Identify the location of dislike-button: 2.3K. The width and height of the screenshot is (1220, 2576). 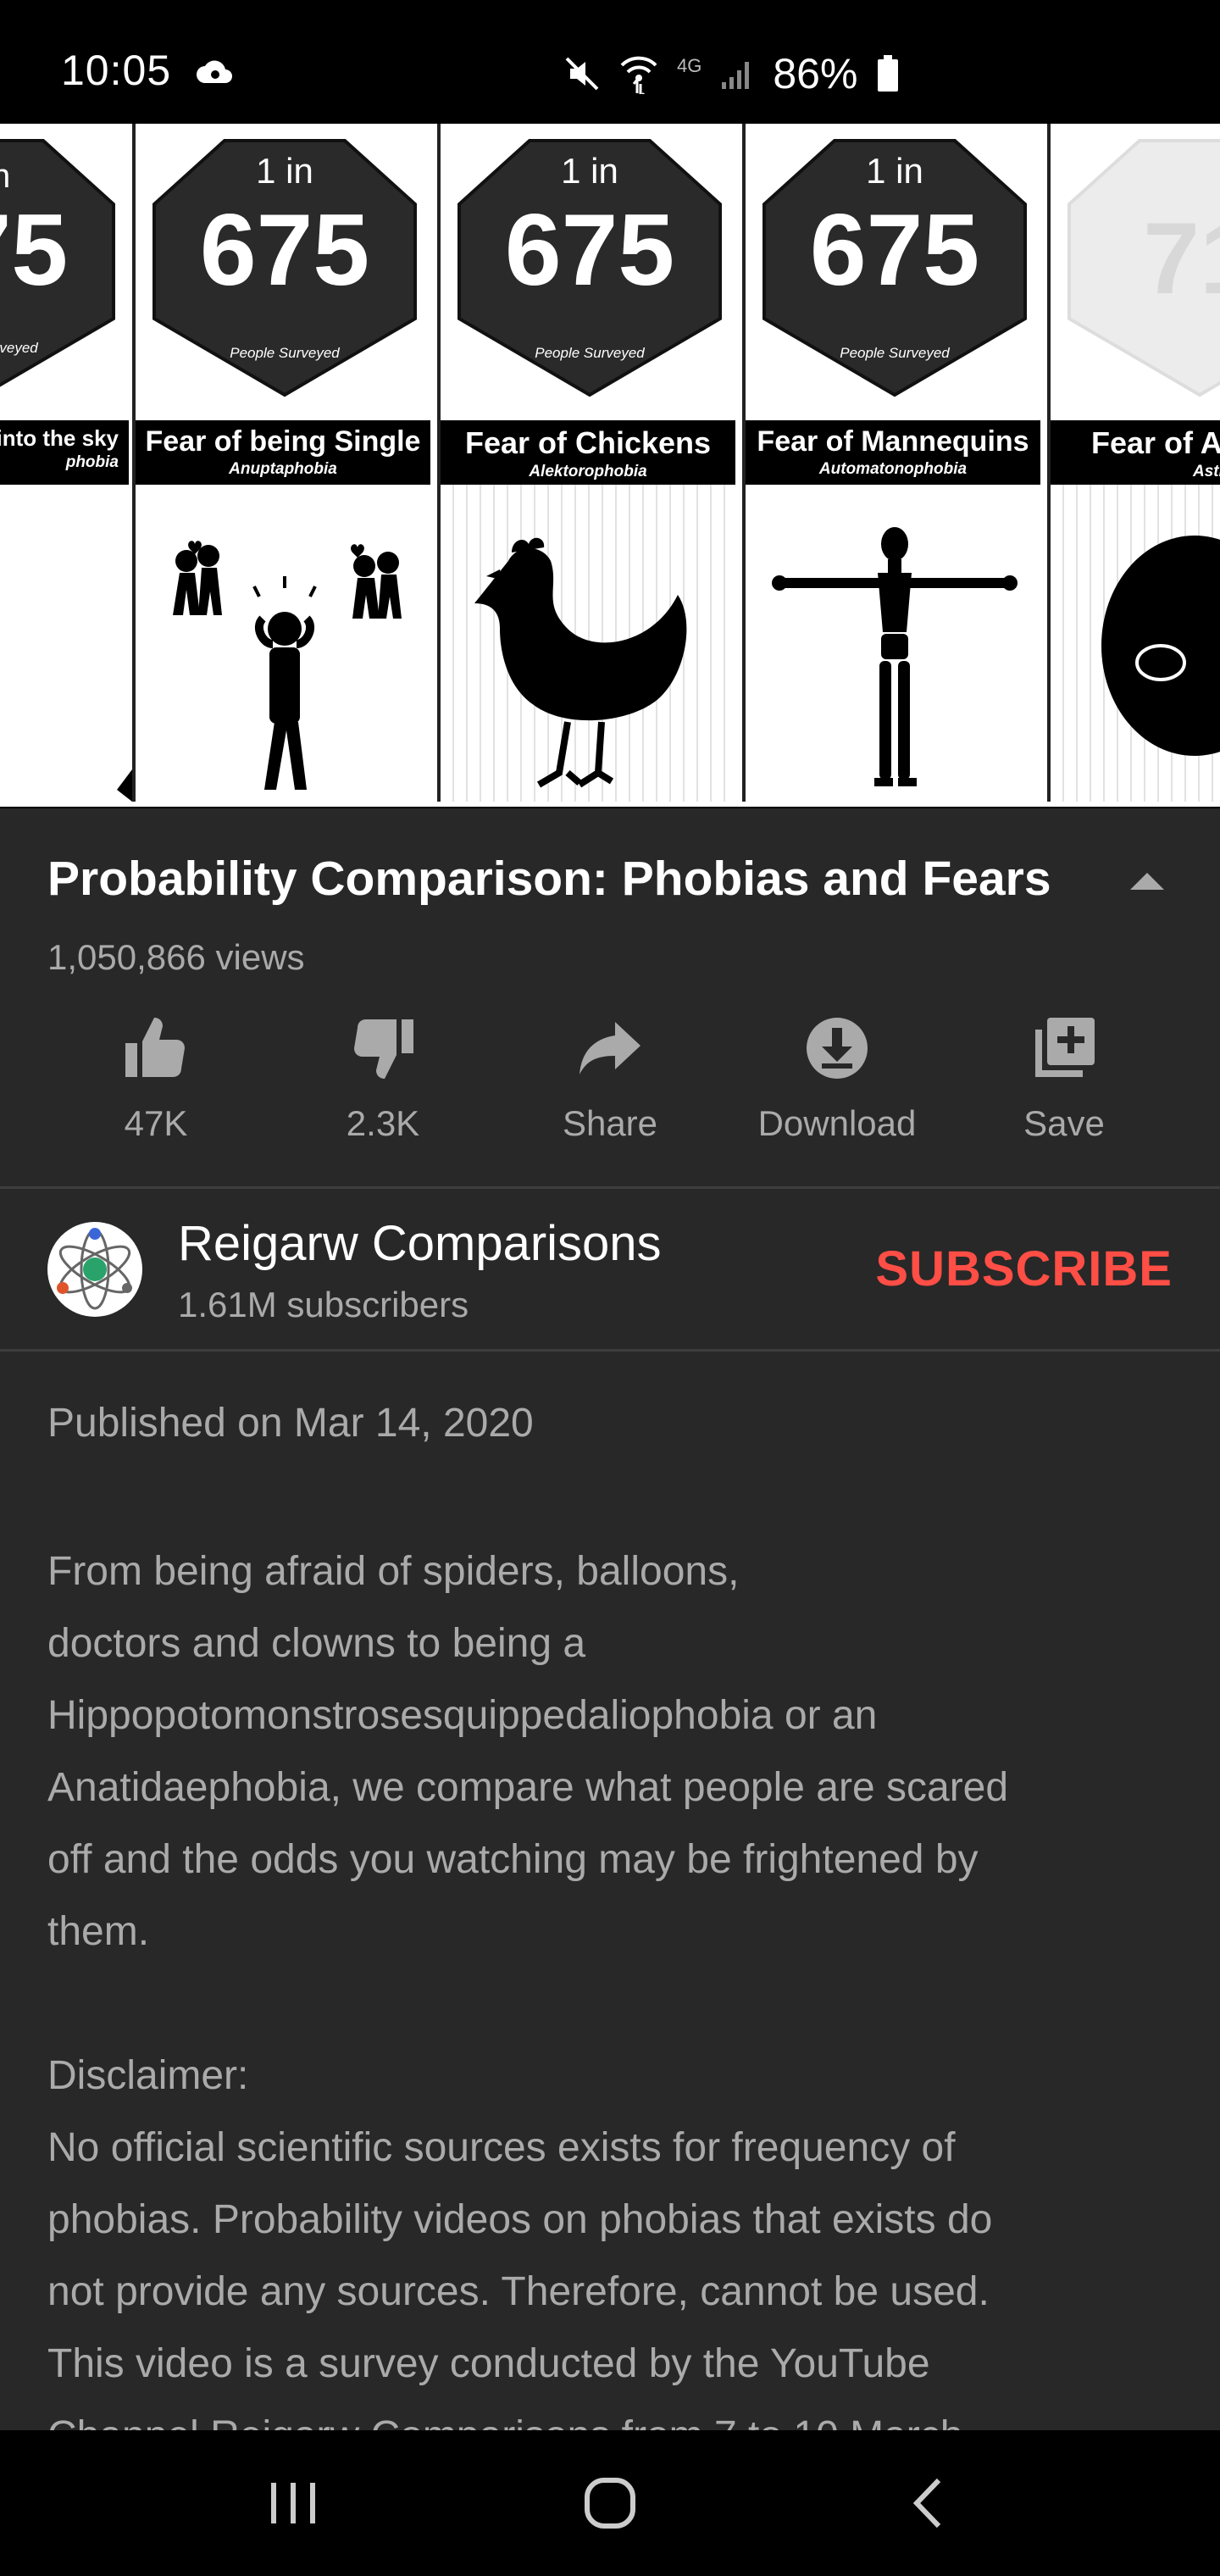
(383, 1078).